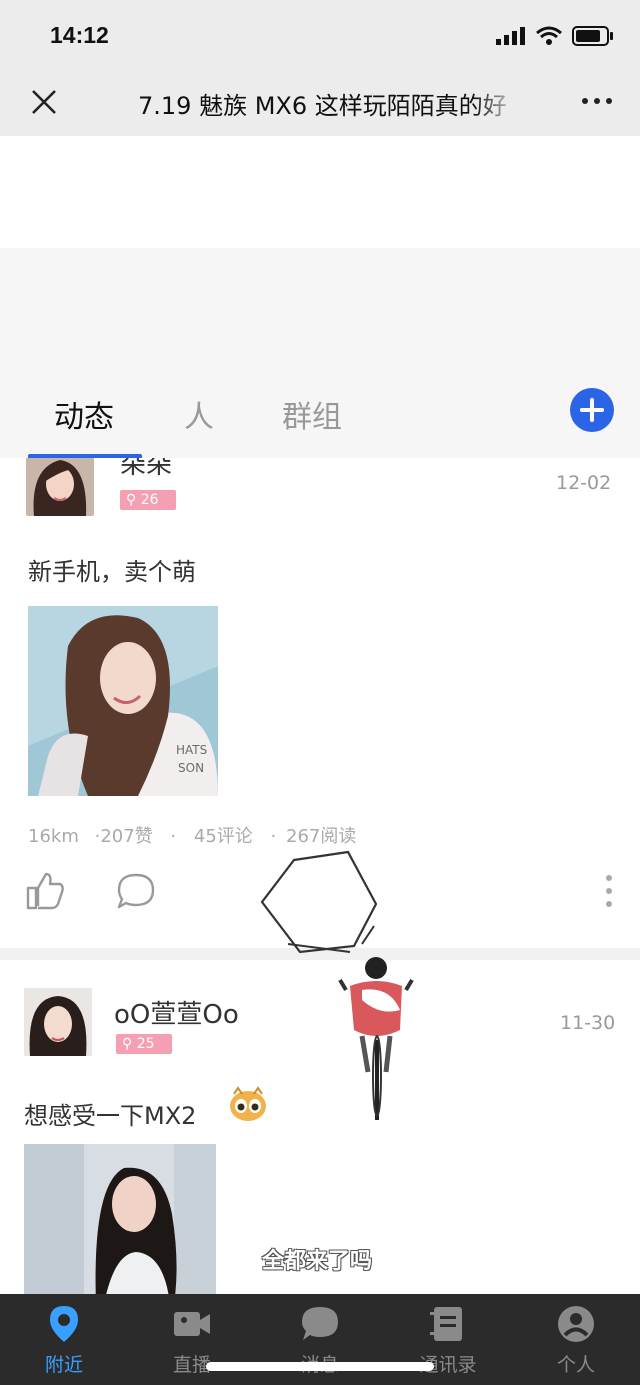 The width and height of the screenshot is (640, 1385). What do you see at coordinates (592, 410) in the screenshot?
I see `add-post-button` at bounding box center [592, 410].